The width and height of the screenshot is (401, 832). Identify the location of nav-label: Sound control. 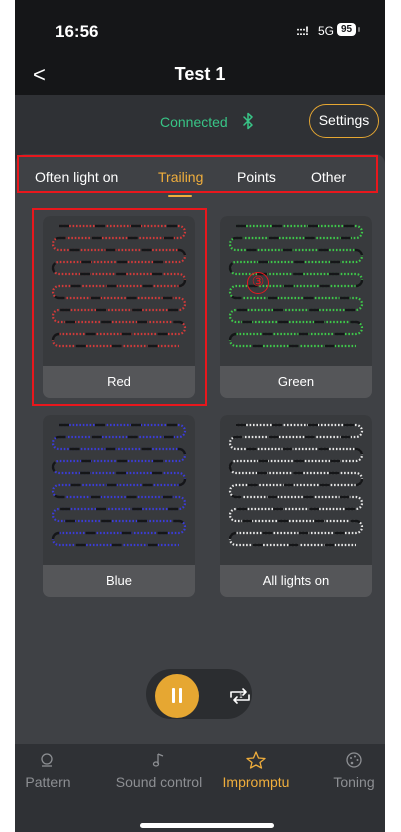
(159, 782).